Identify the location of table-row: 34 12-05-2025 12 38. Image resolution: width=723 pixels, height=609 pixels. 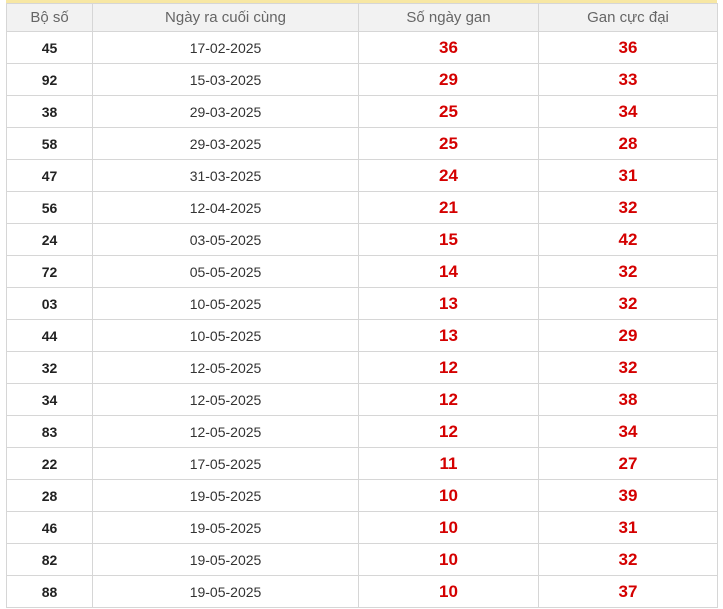
(362, 399).